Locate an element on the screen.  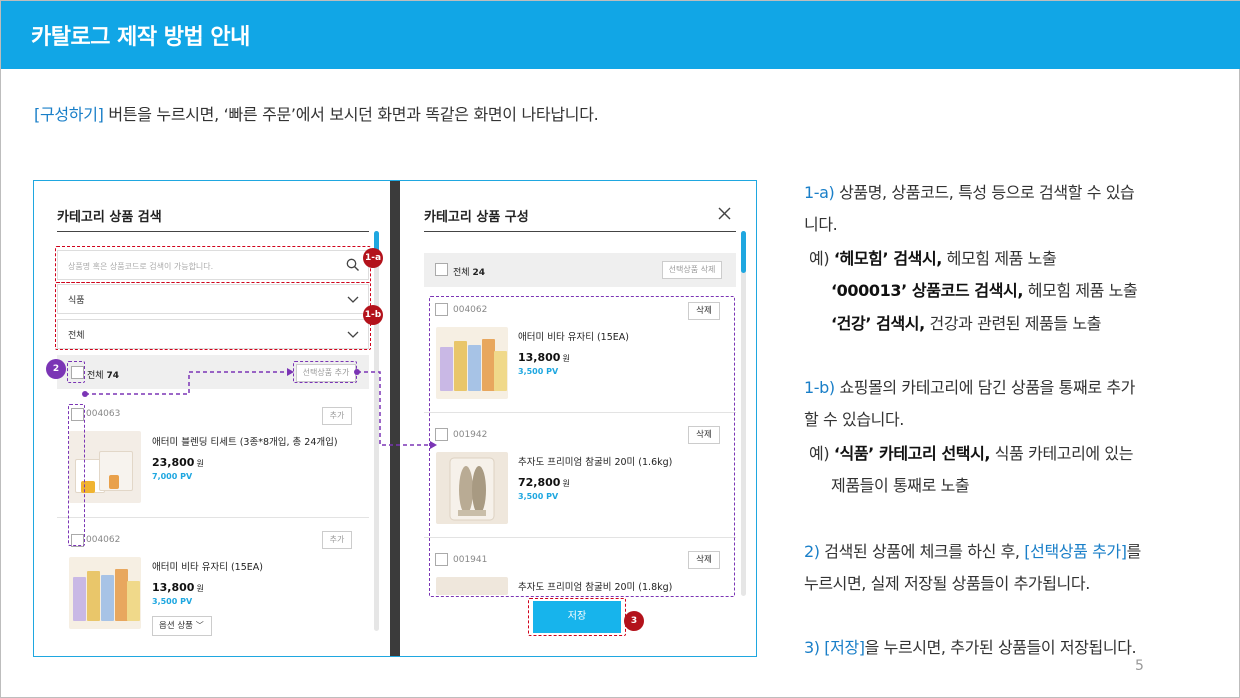
header-bar: 카탈로그 제작 방법 안내 is located at coordinates (620, 35).